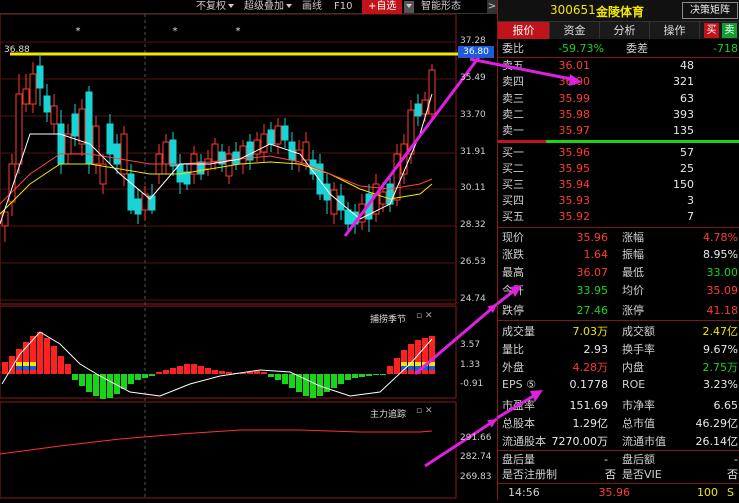 Image resolution: width=739 pixels, height=503 pixels. Describe the element at coordinates (513, 114) in the screenshot. I see `ask-label: 卖二` at that location.